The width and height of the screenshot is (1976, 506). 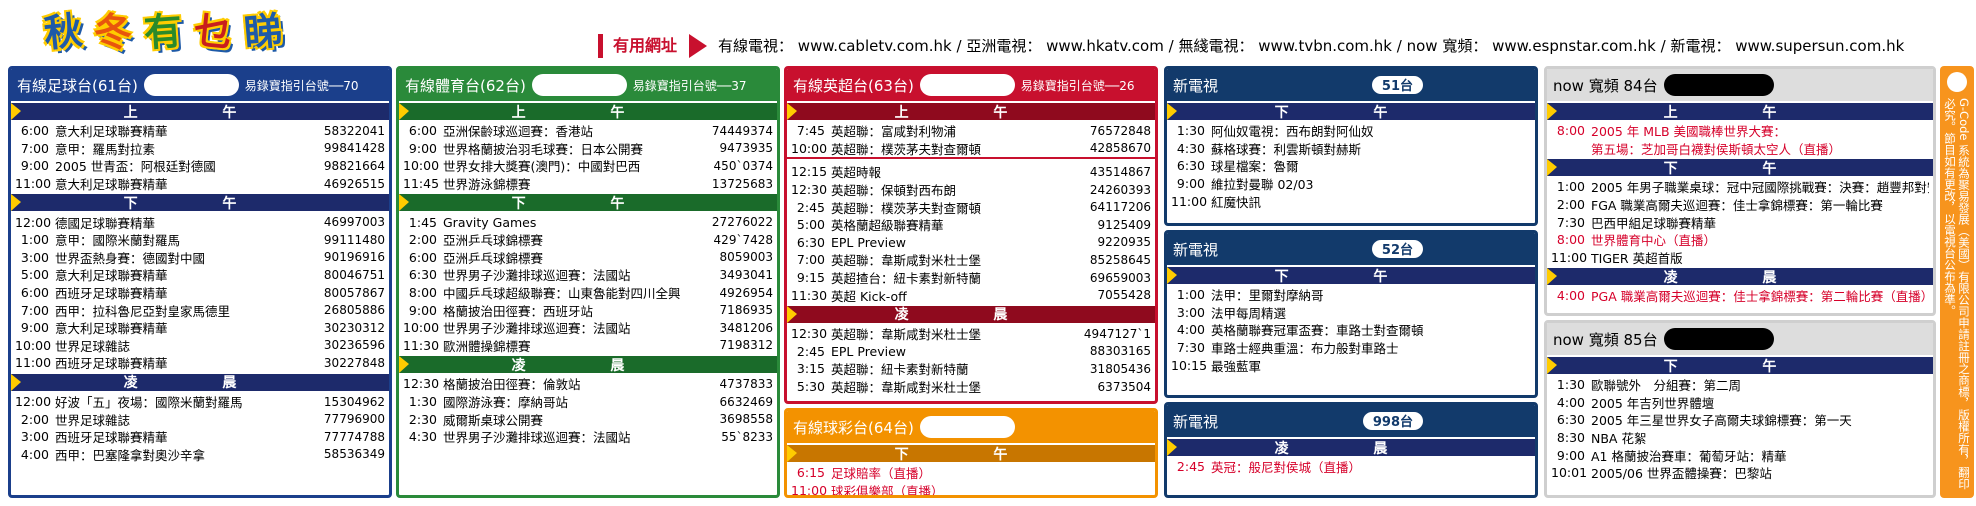 I want to click on gcode-number: 9125409, so click(x=1124, y=224).